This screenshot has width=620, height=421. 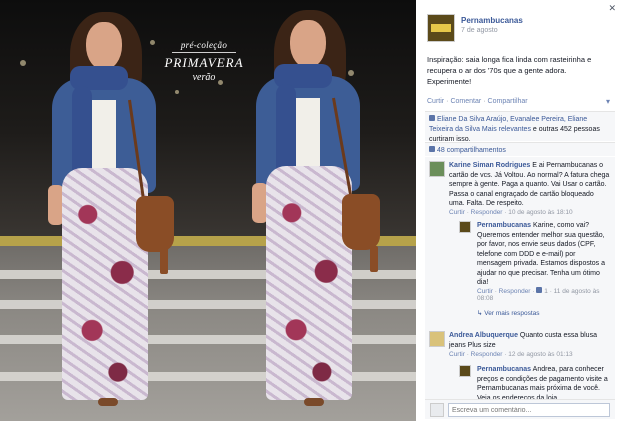 What do you see at coordinates (506, 129) in the screenshot?
I see `most-relevant-filter: Mais relevantes` at bounding box center [506, 129].